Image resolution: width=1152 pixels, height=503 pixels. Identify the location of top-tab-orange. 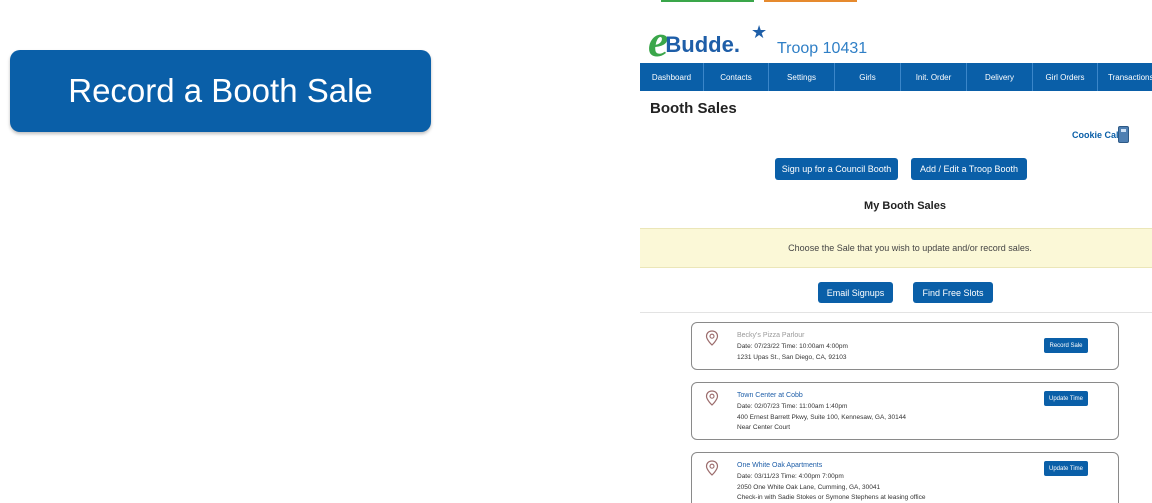
(810, 6).